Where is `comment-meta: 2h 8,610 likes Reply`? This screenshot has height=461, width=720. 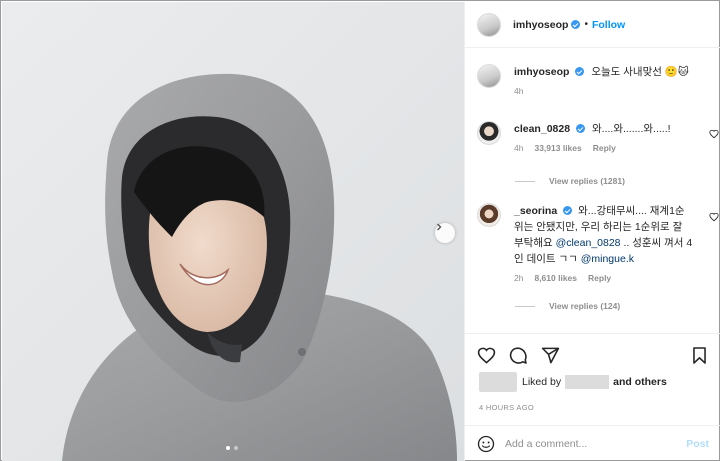
comment-meta: 2h 8,610 likes Reply is located at coordinates (604, 278).